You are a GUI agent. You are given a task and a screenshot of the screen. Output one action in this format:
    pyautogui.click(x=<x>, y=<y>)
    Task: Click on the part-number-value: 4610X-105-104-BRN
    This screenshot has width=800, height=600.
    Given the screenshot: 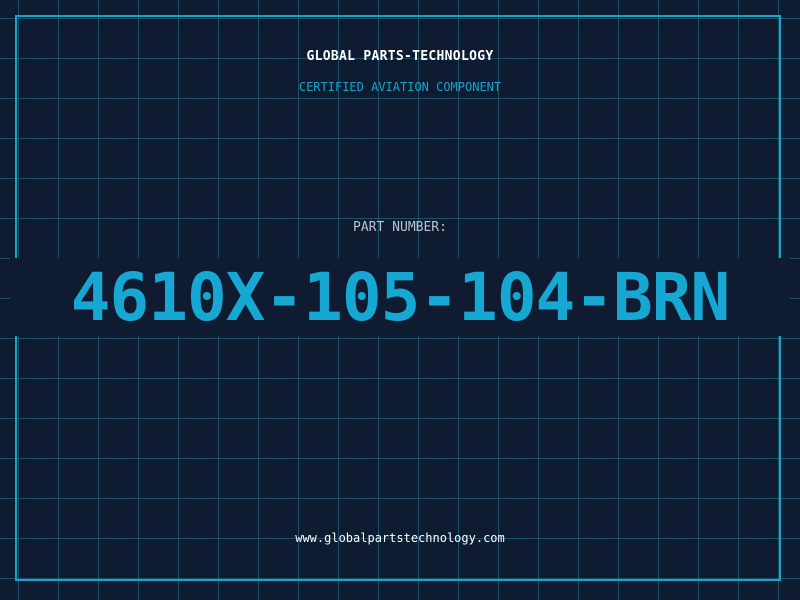 What is the action you would take?
    pyautogui.click(x=400, y=297)
    